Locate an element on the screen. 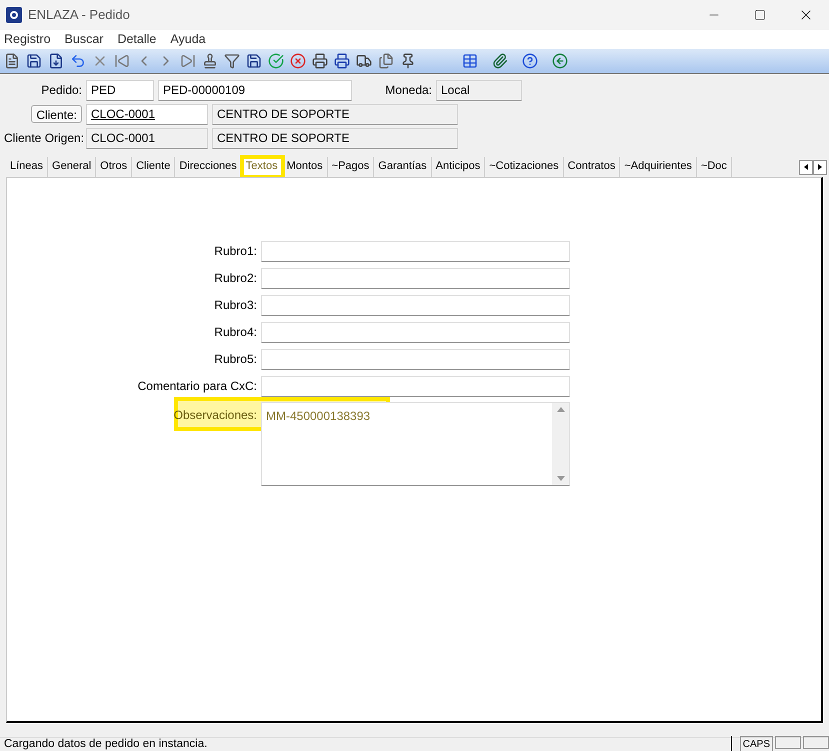 The image size is (829, 751). scrollbar is located at coordinates (560, 443).